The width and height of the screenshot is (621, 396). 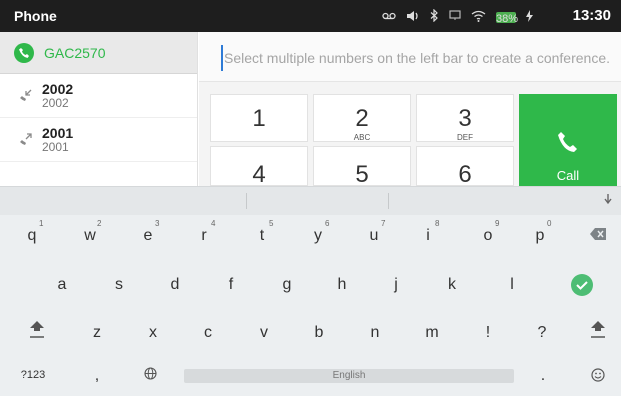 I want to click on comma-key: ,, so click(x=97, y=376).